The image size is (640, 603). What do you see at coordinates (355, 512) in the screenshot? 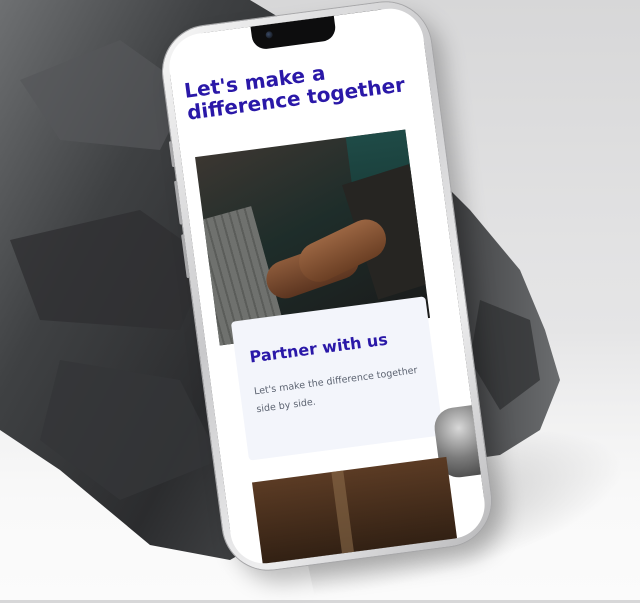
I see `secondary-image` at bounding box center [355, 512].